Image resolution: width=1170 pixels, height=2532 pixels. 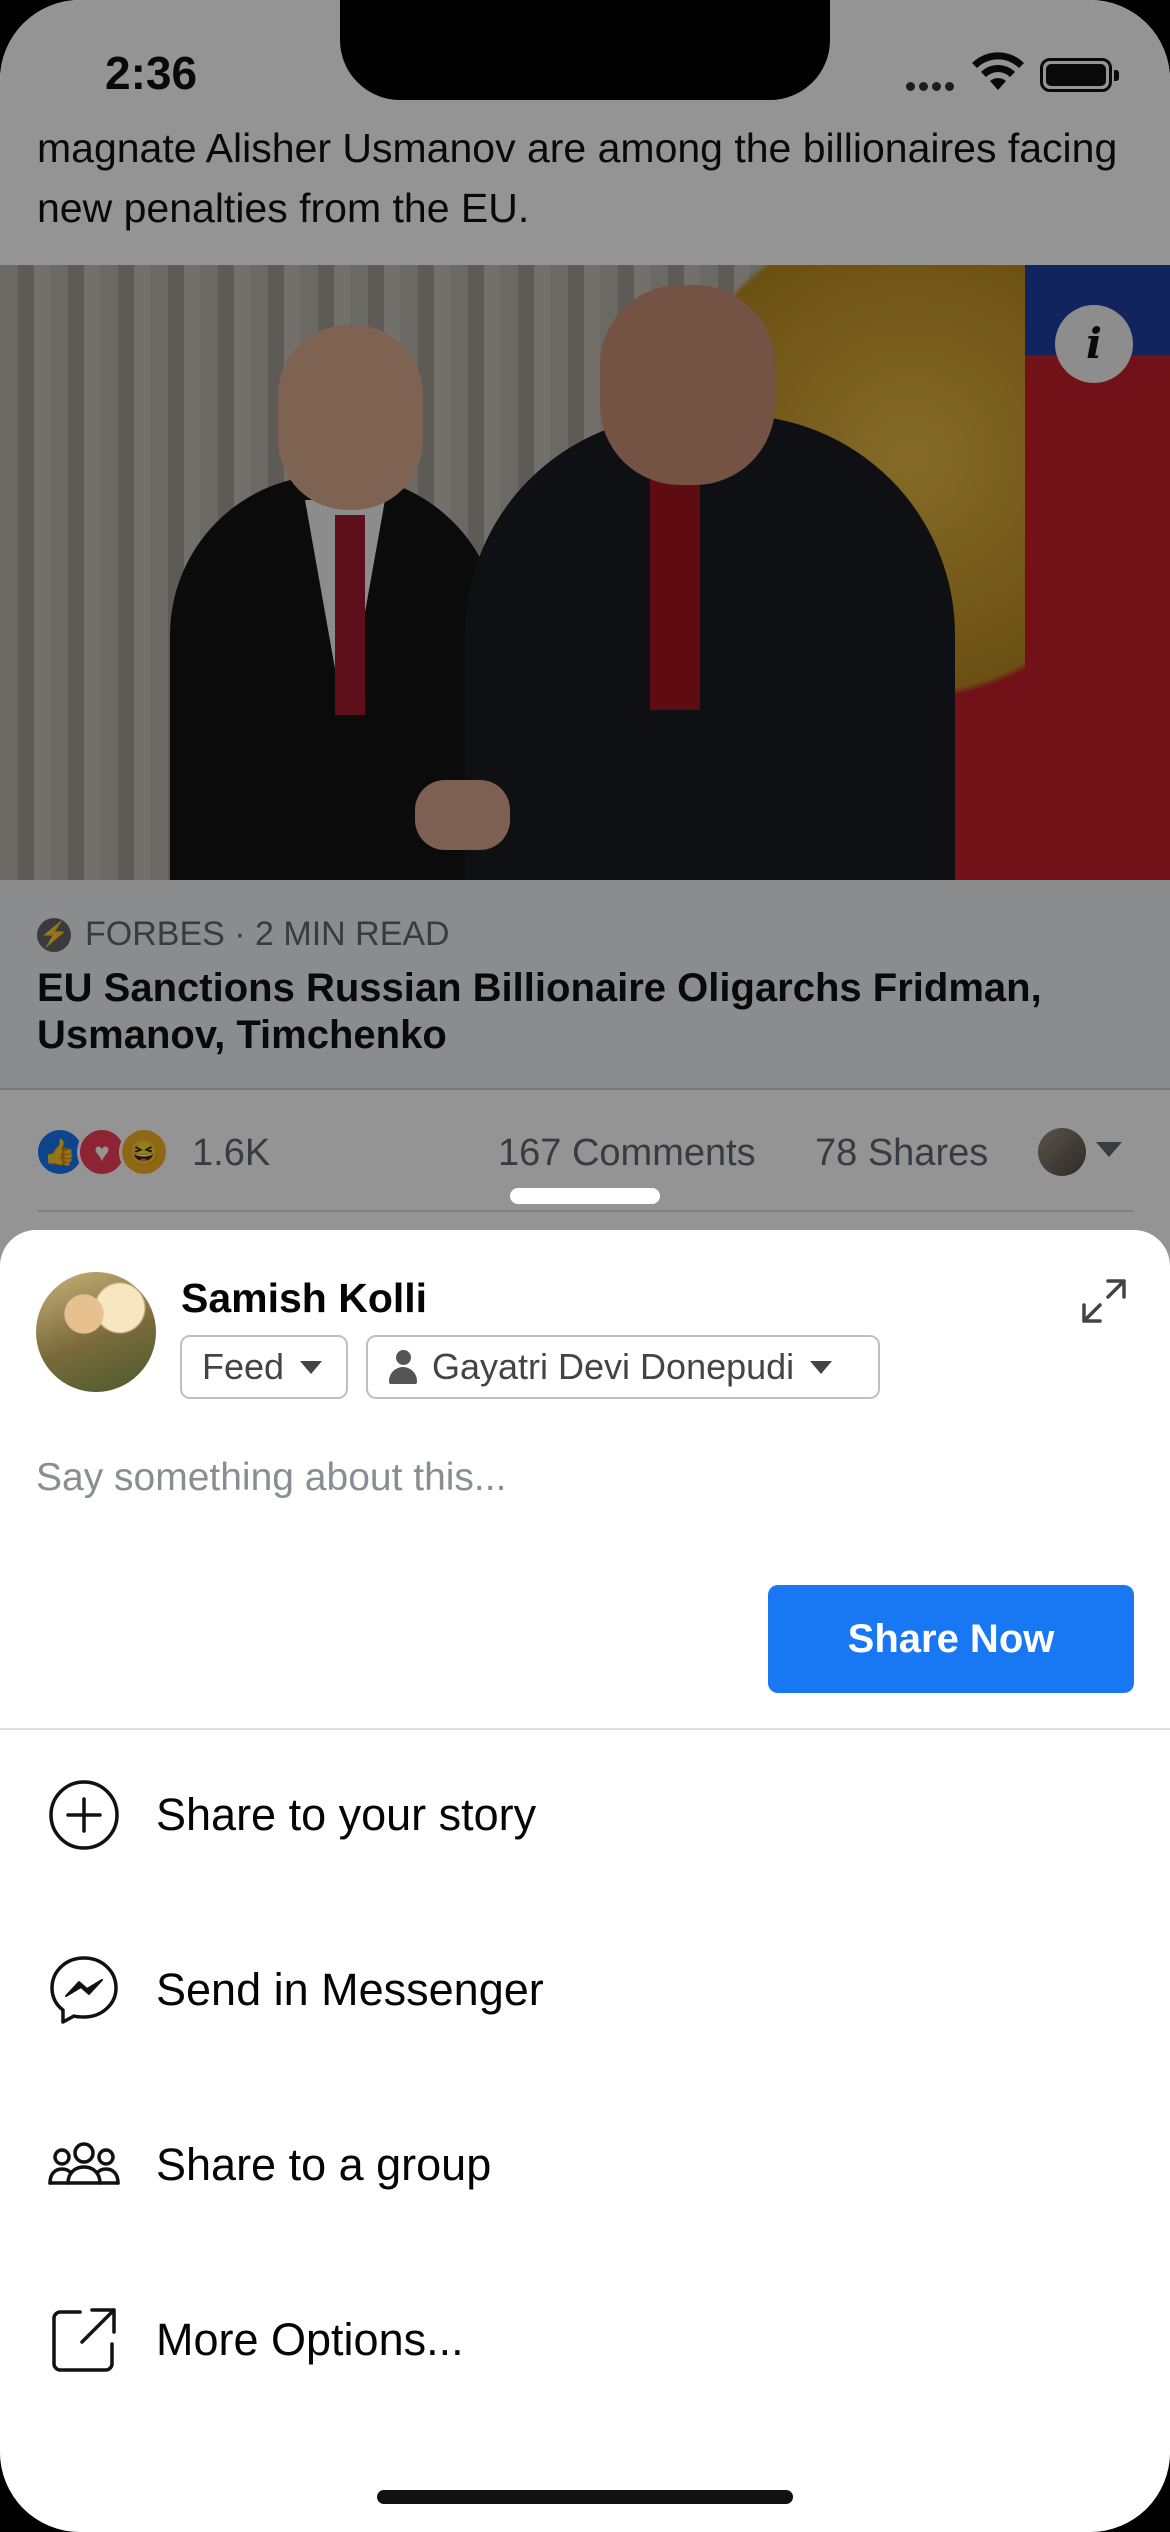 What do you see at coordinates (346, 1814) in the screenshot?
I see `option-label: Share to your story` at bounding box center [346, 1814].